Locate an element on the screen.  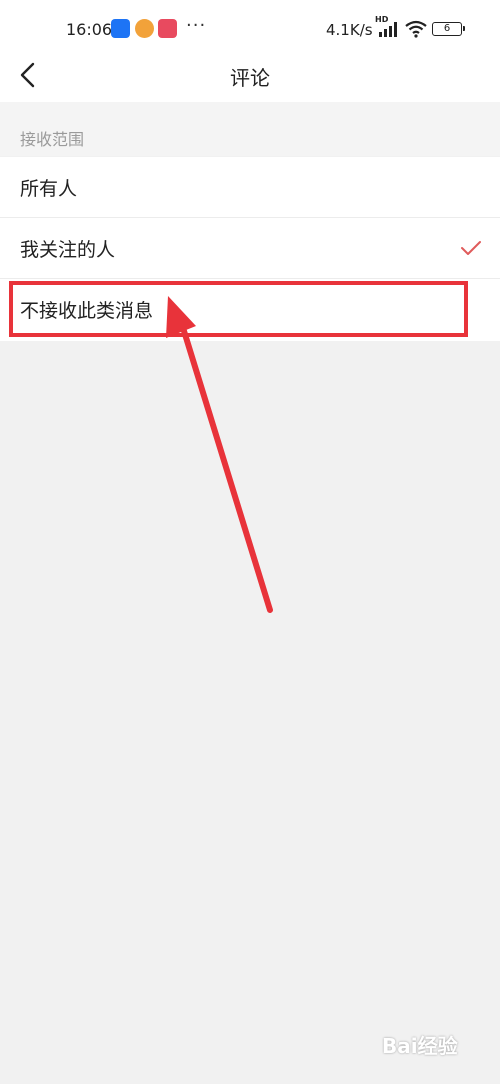
annotation-arrow is located at coordinates (219, 454).